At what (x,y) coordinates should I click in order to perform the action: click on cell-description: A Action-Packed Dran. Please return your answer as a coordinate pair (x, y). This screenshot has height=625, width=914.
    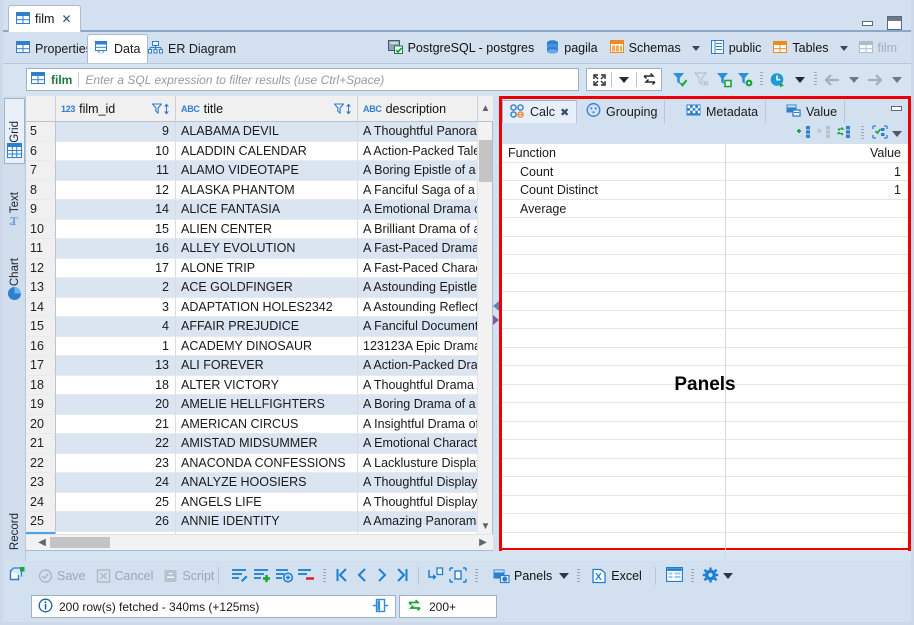
    Looking at the image, I should click on (418, 366).